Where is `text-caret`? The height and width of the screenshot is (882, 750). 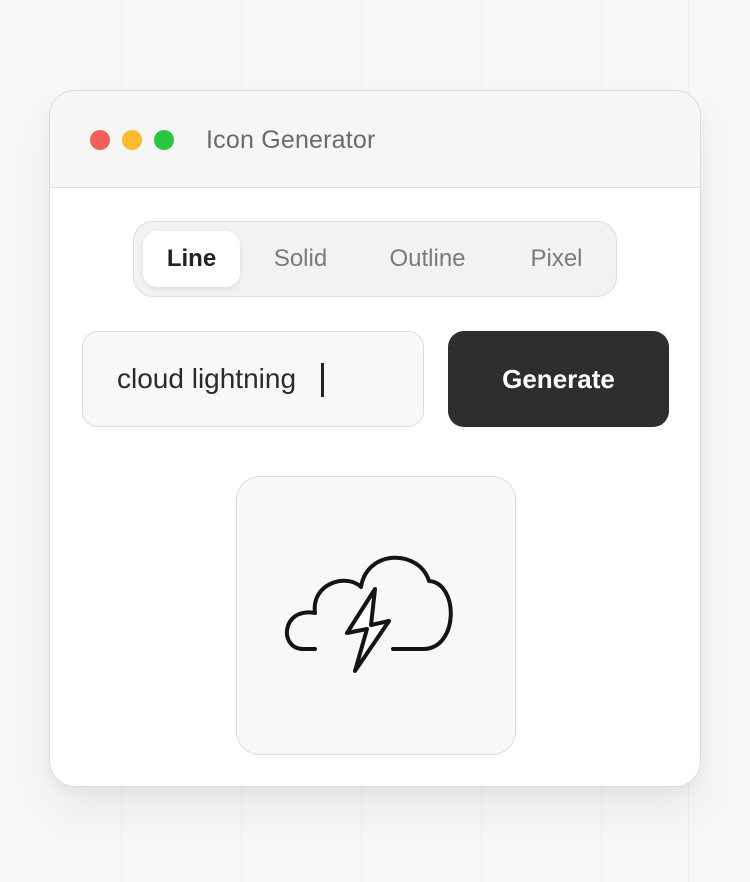
text-caret is located at coordinates (322, 380).